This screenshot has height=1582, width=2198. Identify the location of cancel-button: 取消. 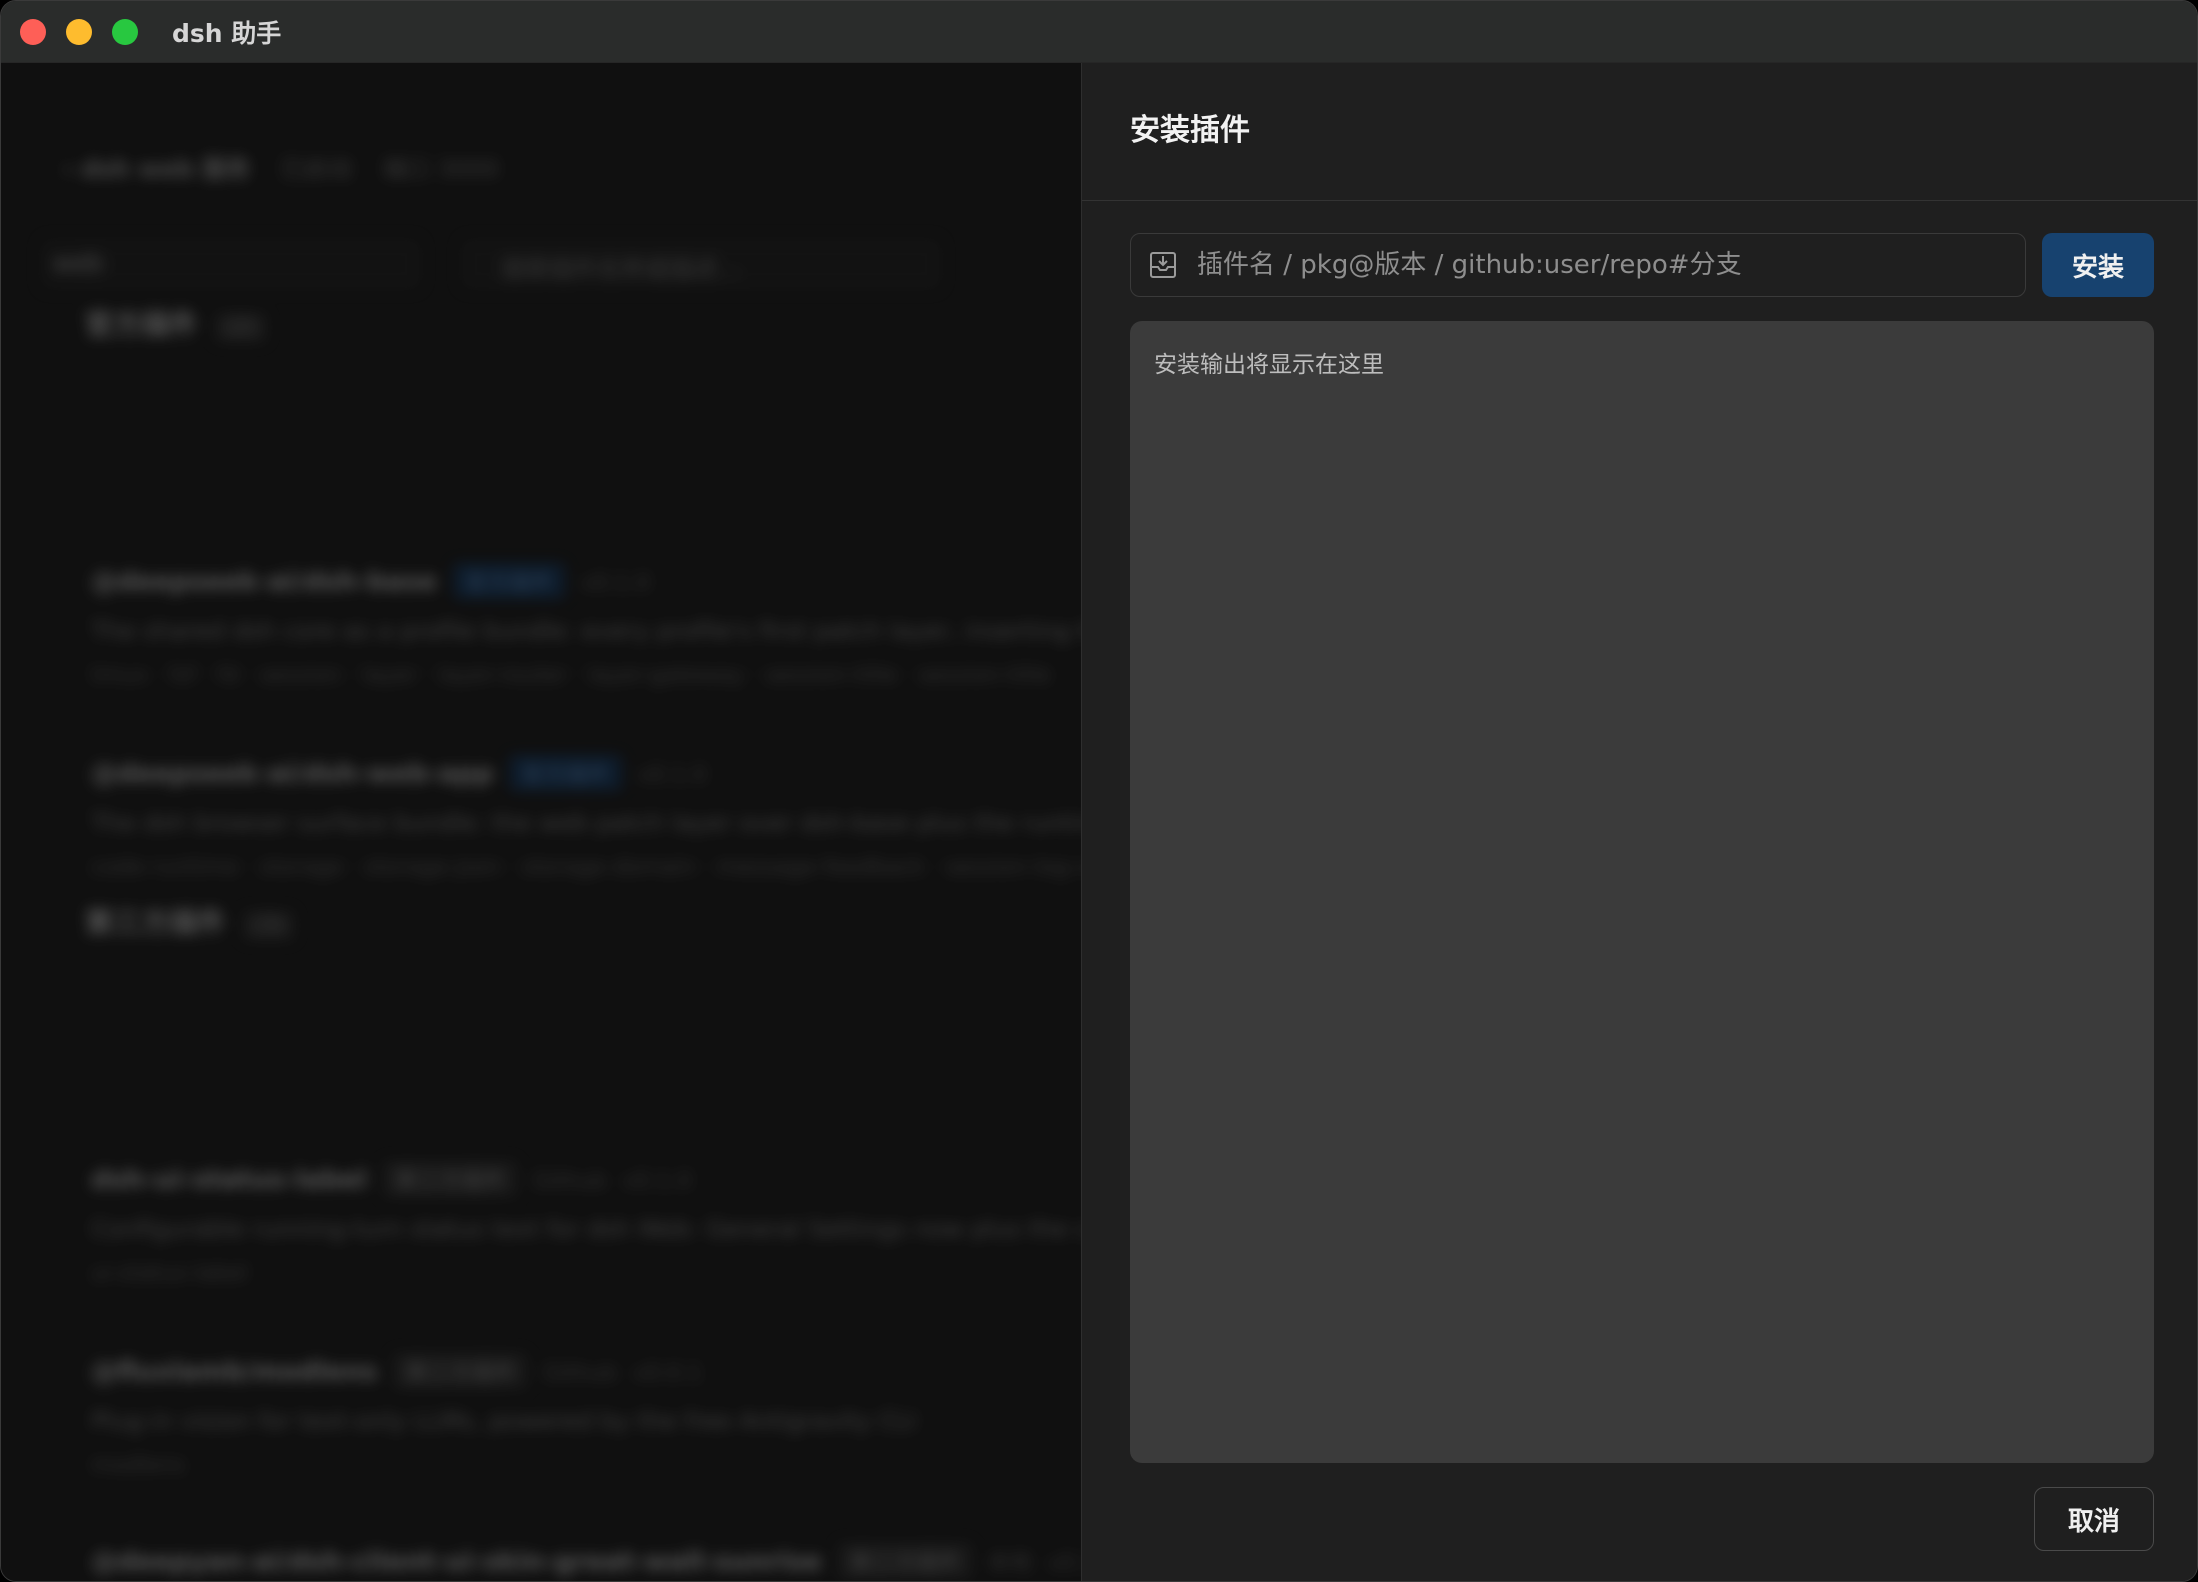
(2094, 1519).